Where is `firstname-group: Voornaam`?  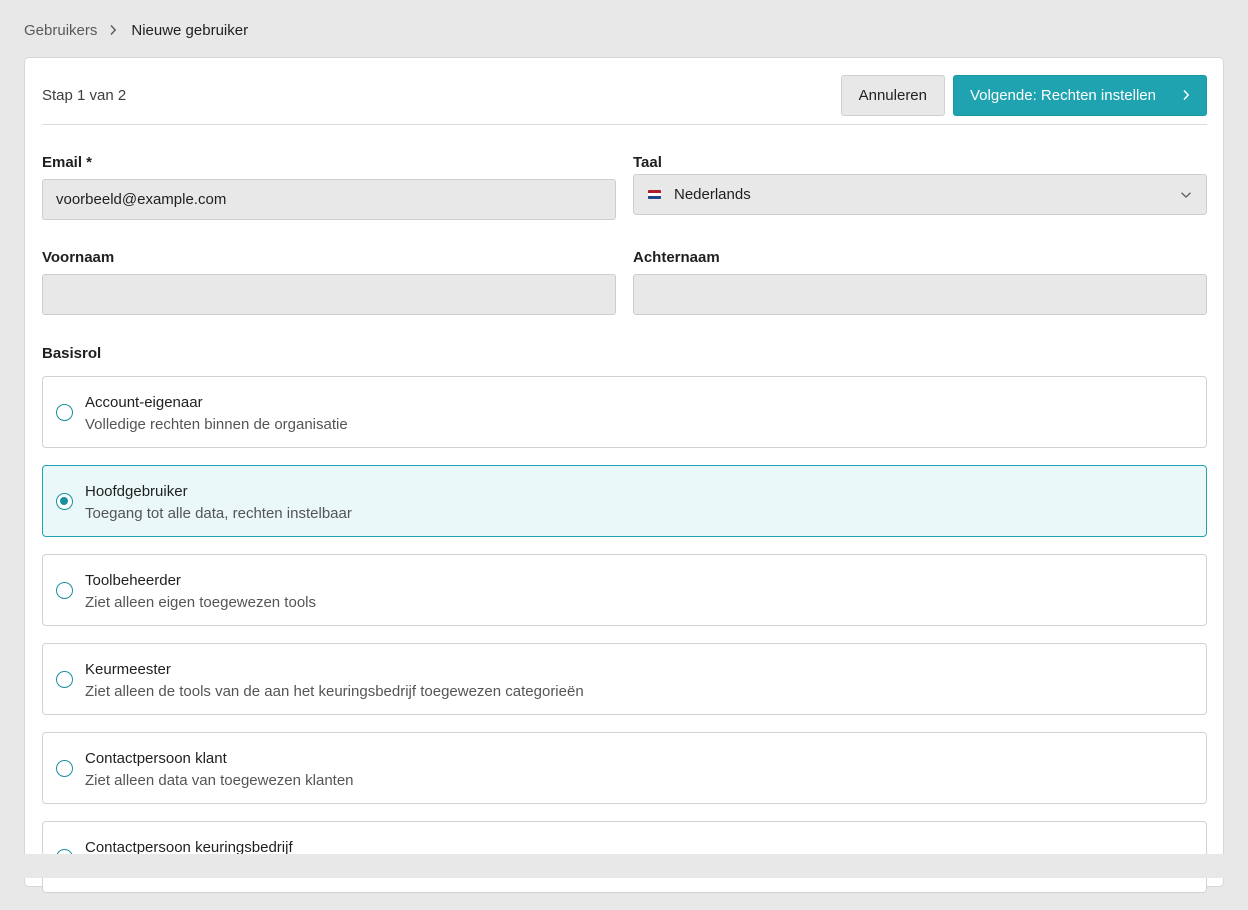
firstname-group: Voornaam is located at coordinates (329, 282).